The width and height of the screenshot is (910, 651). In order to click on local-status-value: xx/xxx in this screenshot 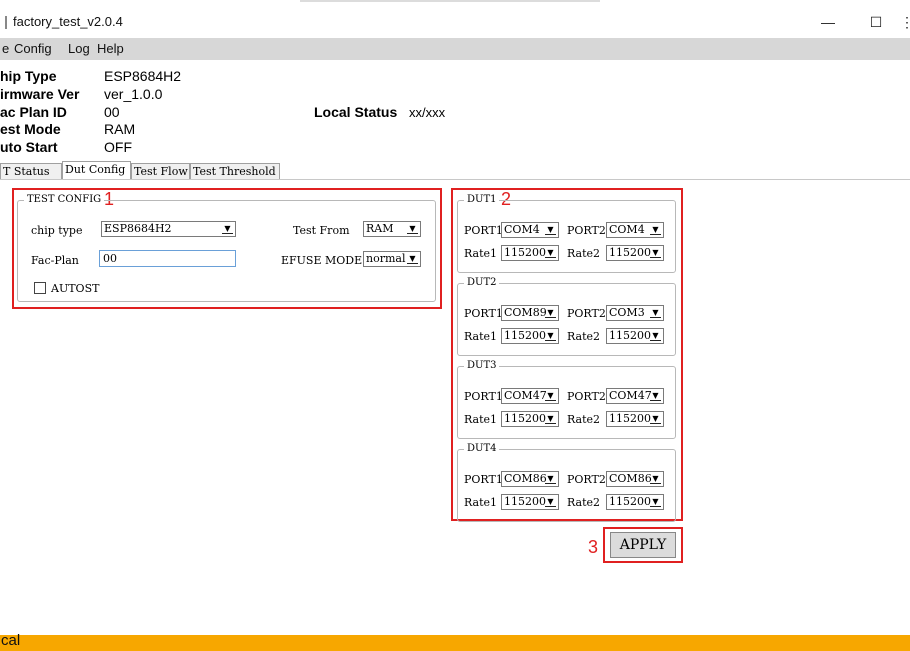, I will do `click(427, 112)`.